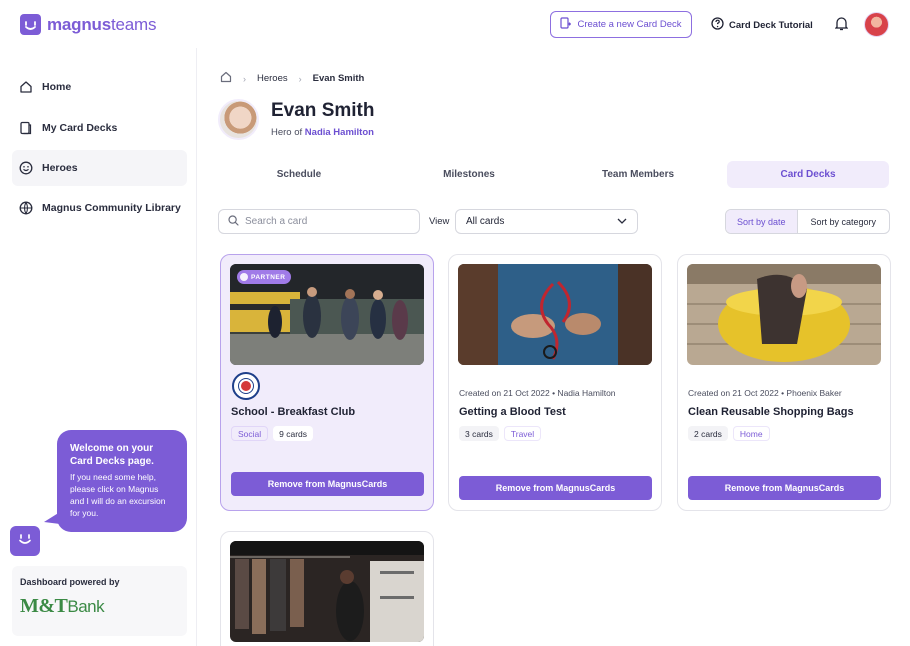 The width and height of the screenshot is (910, 646). Describe the element at coordinates (841, 26) in the screenshot. I see `bell-icon` at that location.